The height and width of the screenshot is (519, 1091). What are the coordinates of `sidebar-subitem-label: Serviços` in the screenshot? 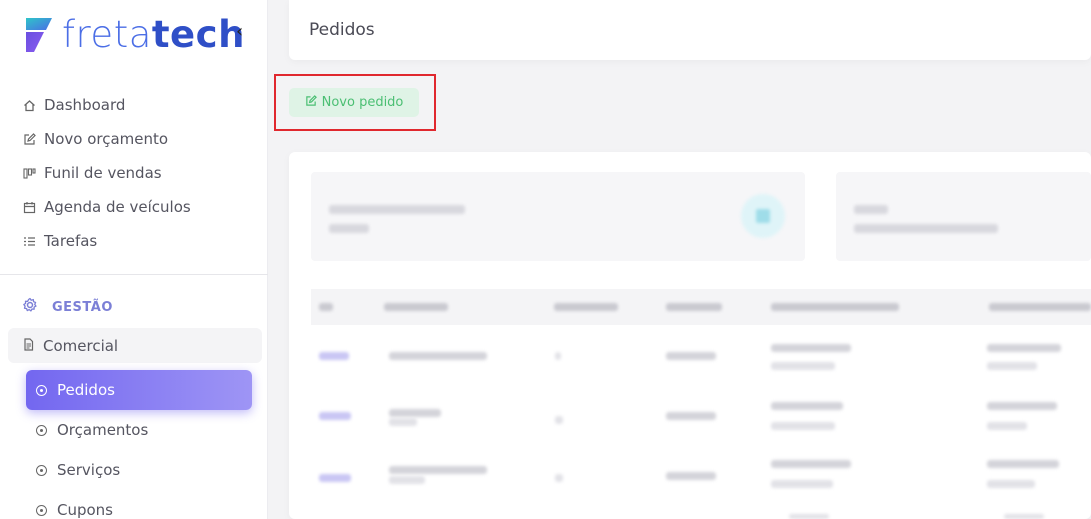 It's located at (89, 470).